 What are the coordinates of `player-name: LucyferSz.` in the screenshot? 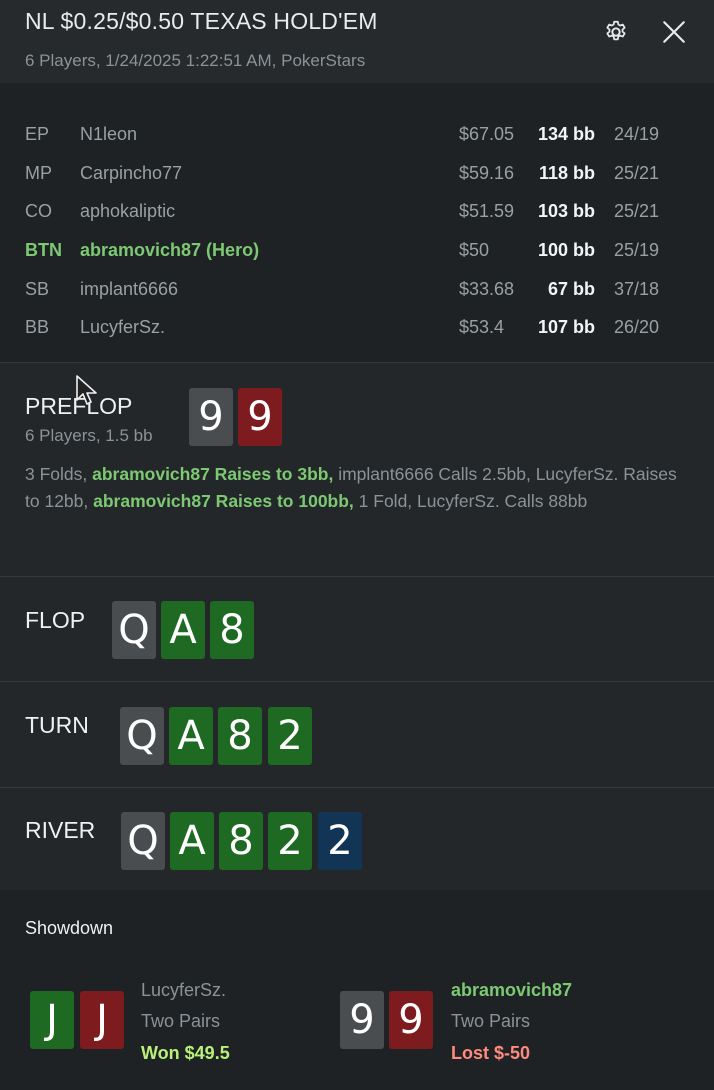 It's located at (122, 327).